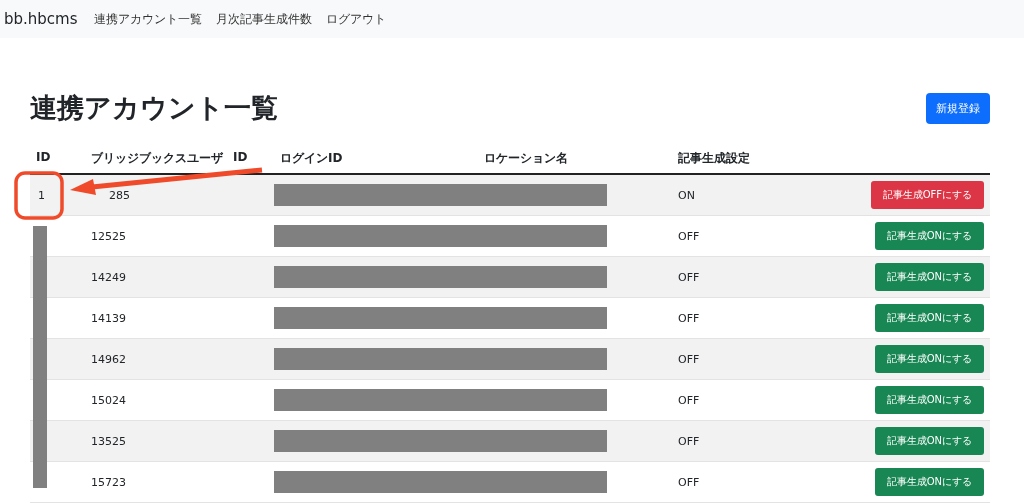 The image size is (1024, 503). Describe the element at coordinates (41, 19) in the screenshot. I see `brand-link: bb.hbcms` at that location.